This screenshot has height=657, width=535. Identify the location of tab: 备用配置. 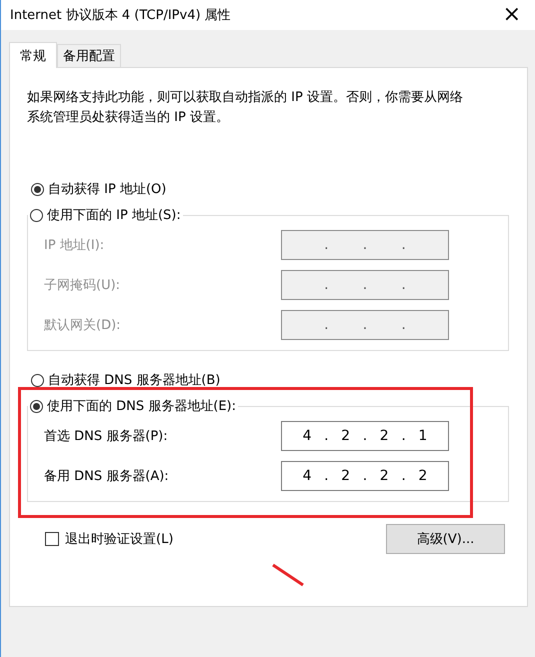
(89, 55).